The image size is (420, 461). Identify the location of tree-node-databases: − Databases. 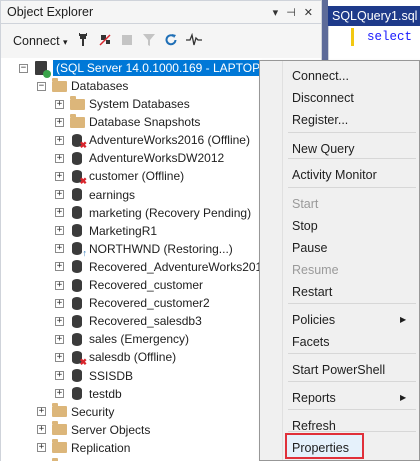
(82, 86).